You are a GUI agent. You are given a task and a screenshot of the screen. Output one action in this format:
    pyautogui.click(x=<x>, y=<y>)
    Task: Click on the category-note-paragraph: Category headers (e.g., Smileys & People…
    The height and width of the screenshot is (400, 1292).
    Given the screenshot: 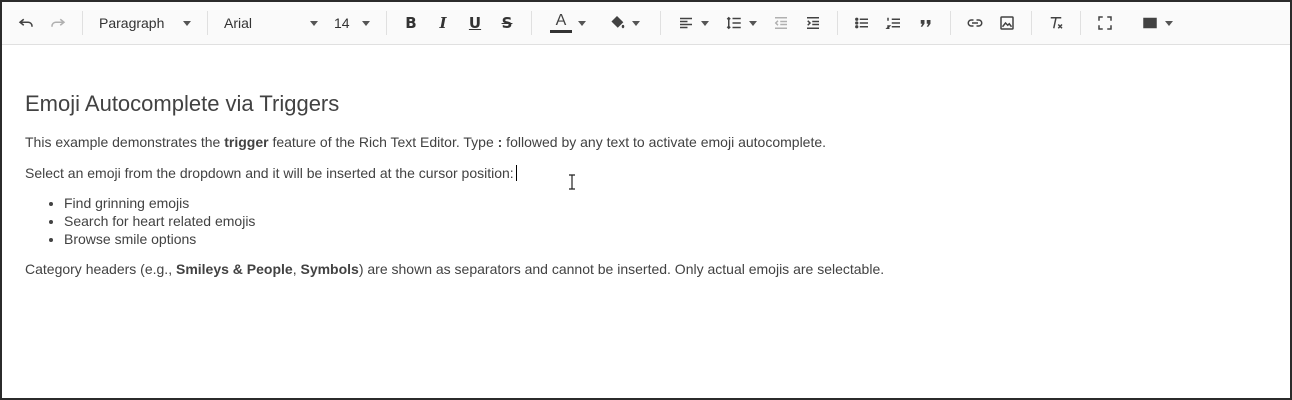 What is the action you would take?
    pyautogui.click(x=647, y=269)
    